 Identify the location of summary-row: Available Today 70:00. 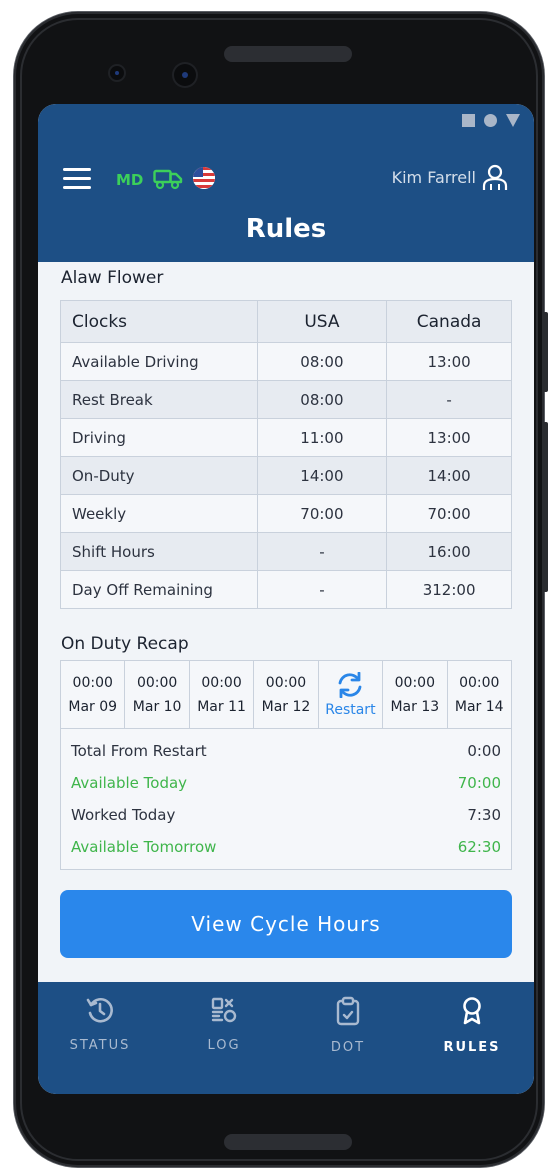
(286, 783).